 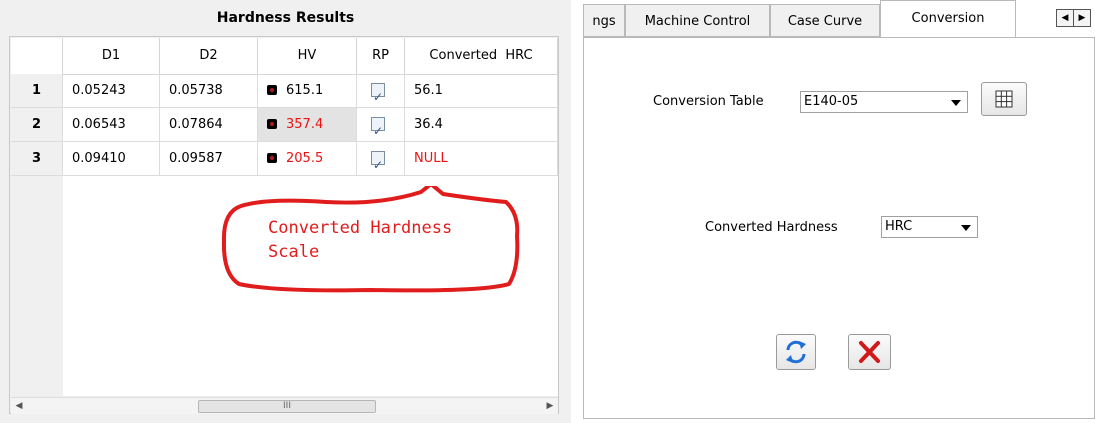 What do you see at coordinates (948, 19) in the screenshot?
I see `tab-conversion: Conversion` at bounding box center [948, 19].